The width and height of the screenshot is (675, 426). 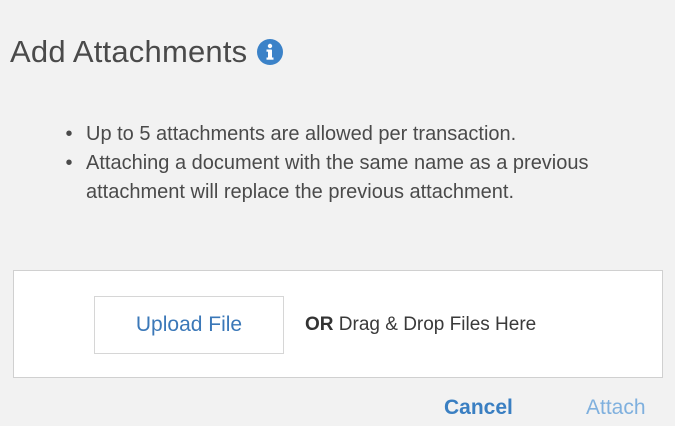 I want to click on drop-instructions: OR Drag & Drop Files Here, so click(x=420, y=325).